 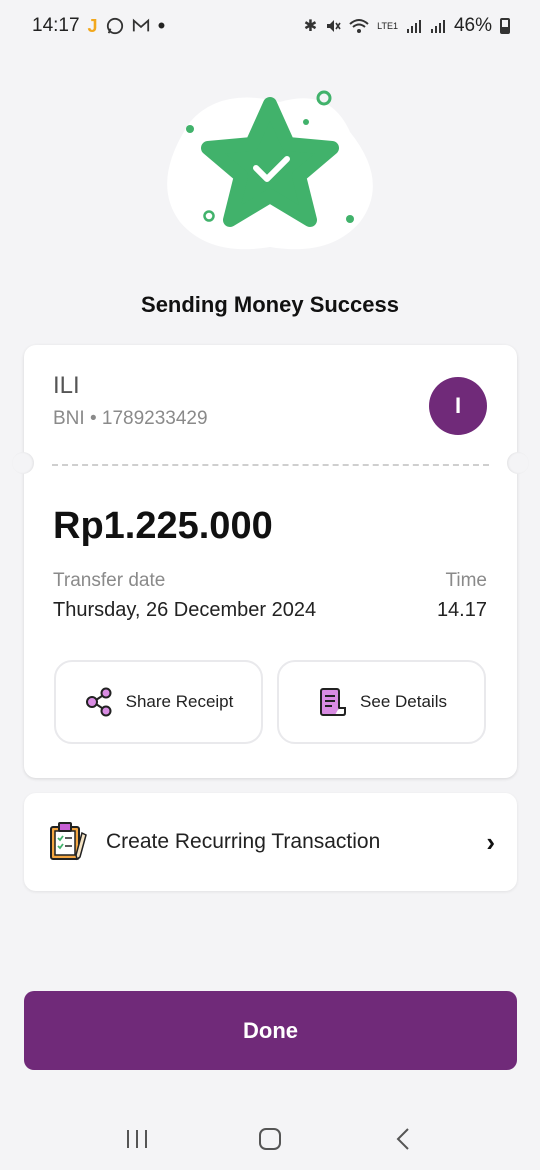 What do you see at coordinates (270, 26) in the screenshot?
I see `status-bar: 14:17 J • ✱ LTE1 46%` at bounding box center [270, 26].